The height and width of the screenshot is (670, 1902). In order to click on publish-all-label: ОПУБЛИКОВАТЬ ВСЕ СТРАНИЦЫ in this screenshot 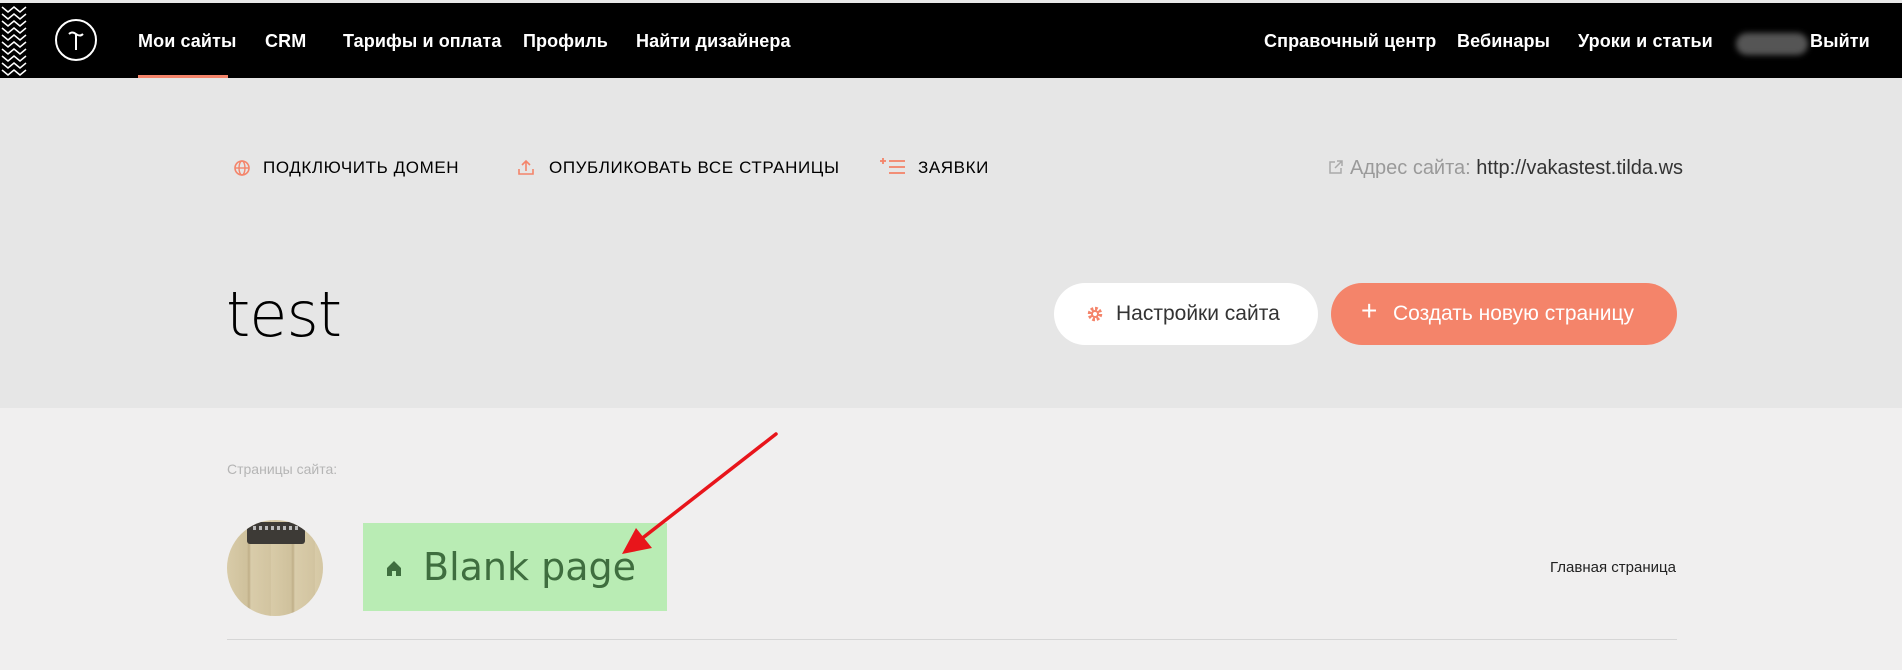, I will do `click(694, 167)`.